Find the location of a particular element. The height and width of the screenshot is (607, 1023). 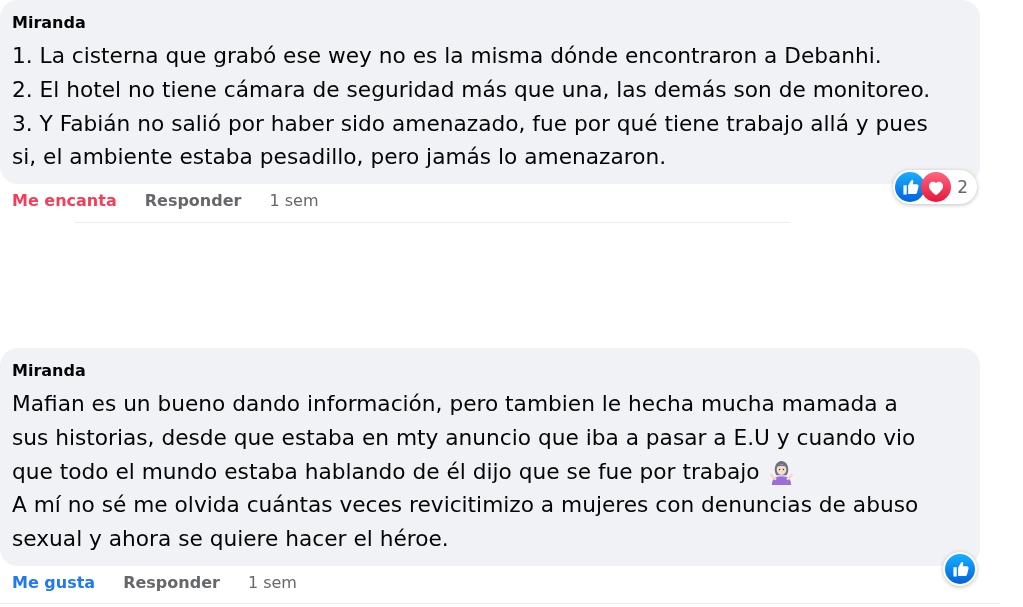

comment-text: 3. Y Fabián no salió por haber sido amenazado, fue por qué tiene trabajo allá y pues si, el ambiente estaba pesadillo, pero jamás lo amenazaron. is located at coordinates (470, 140).